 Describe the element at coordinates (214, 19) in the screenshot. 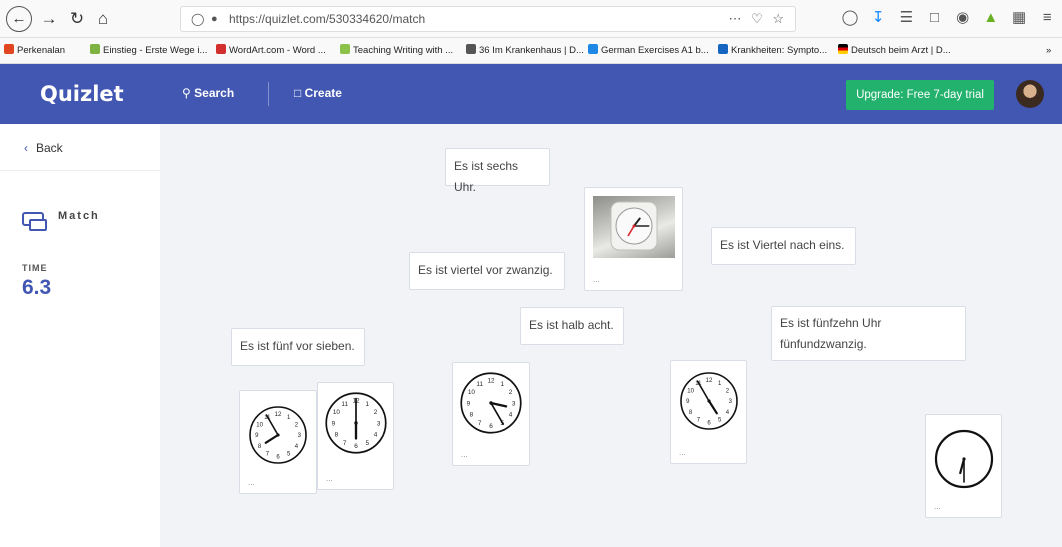

I see `lock-icon: ●` at that location.